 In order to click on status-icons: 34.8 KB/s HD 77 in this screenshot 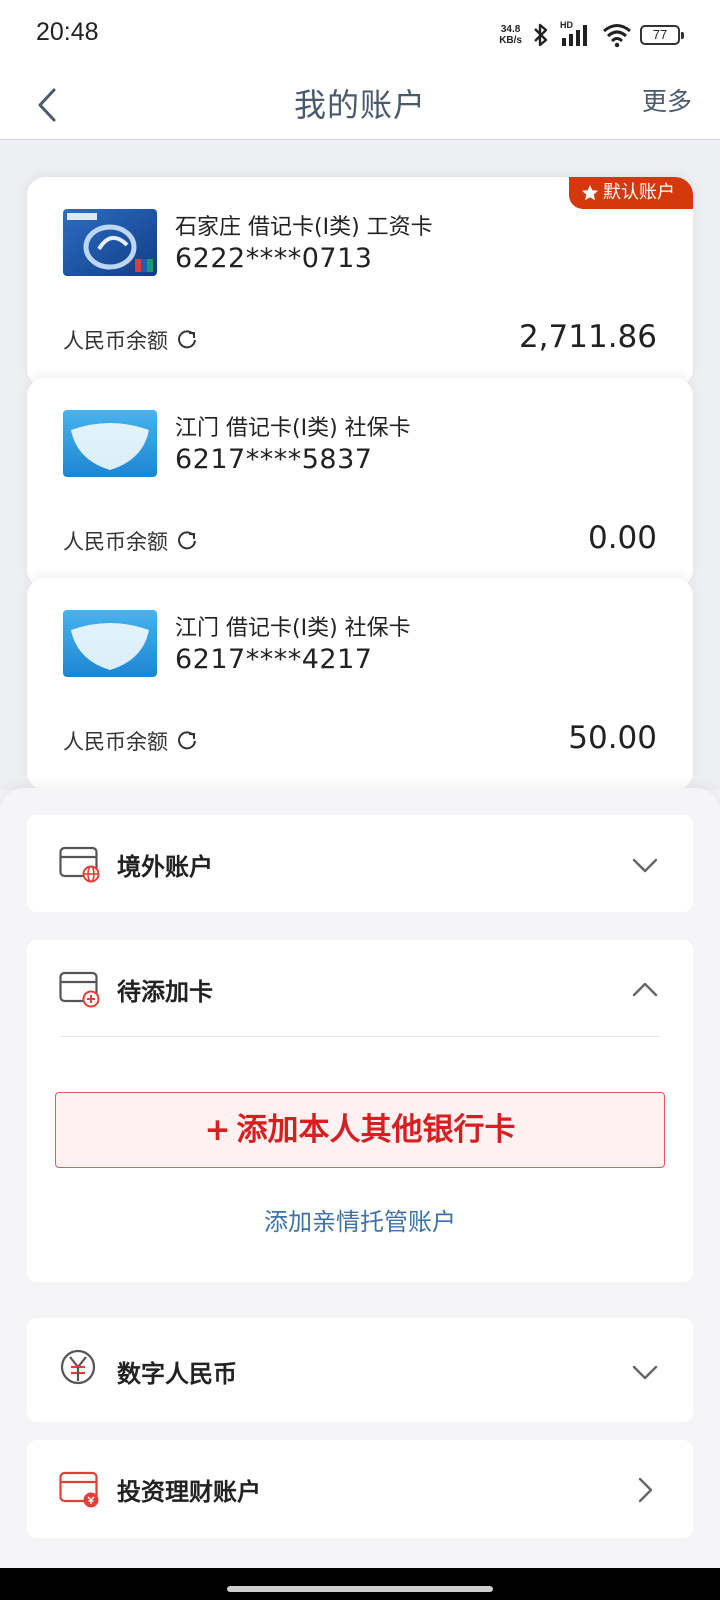, I will do `click(591, 35)`.